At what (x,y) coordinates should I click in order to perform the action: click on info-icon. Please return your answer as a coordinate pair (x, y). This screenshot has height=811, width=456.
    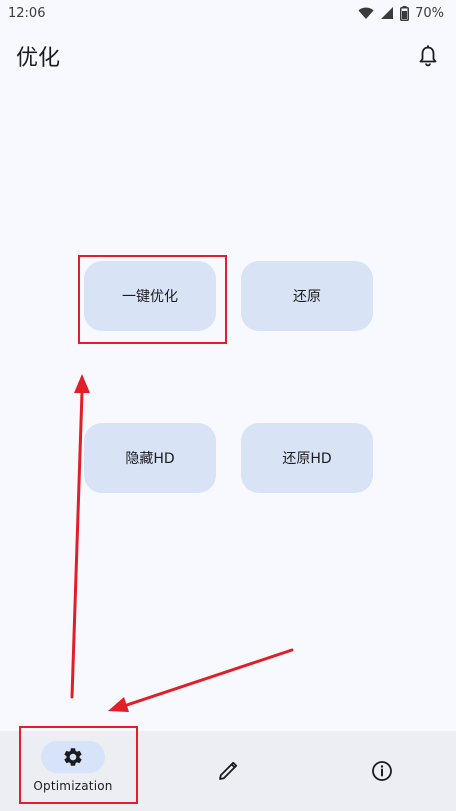
    Looking at the image, I should click on (382, 771).